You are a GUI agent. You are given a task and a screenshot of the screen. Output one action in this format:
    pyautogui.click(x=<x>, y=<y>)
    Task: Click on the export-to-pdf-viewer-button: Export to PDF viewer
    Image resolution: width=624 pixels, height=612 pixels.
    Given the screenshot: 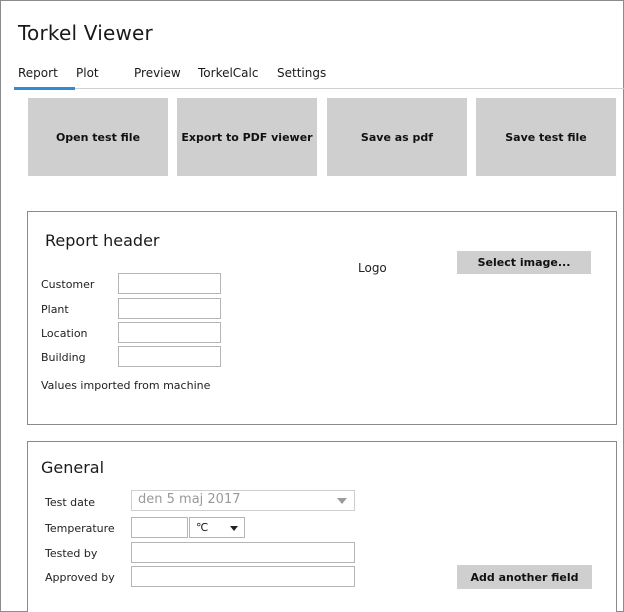 What is the action you would take?
    pyautogui.click(x=247, y=137)
    